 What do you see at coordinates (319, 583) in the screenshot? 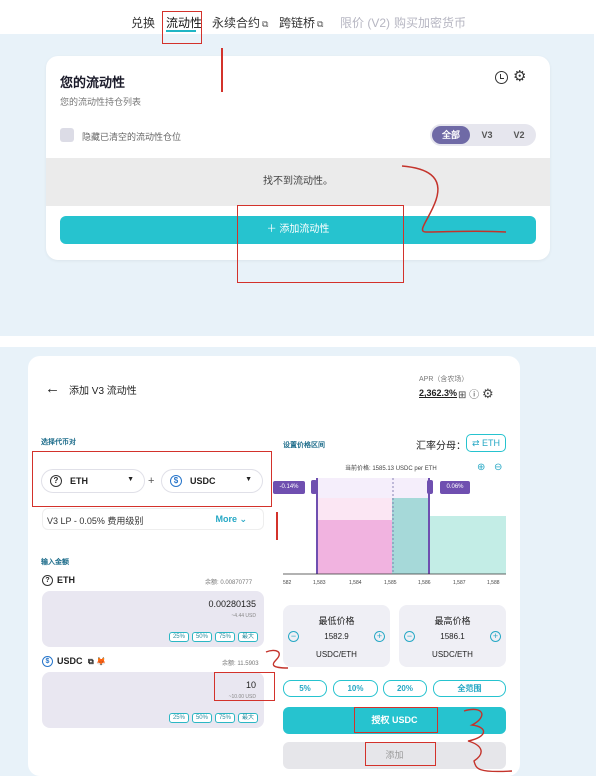
I see `axis-tick: 1,583` at bounding box center [319, 583].